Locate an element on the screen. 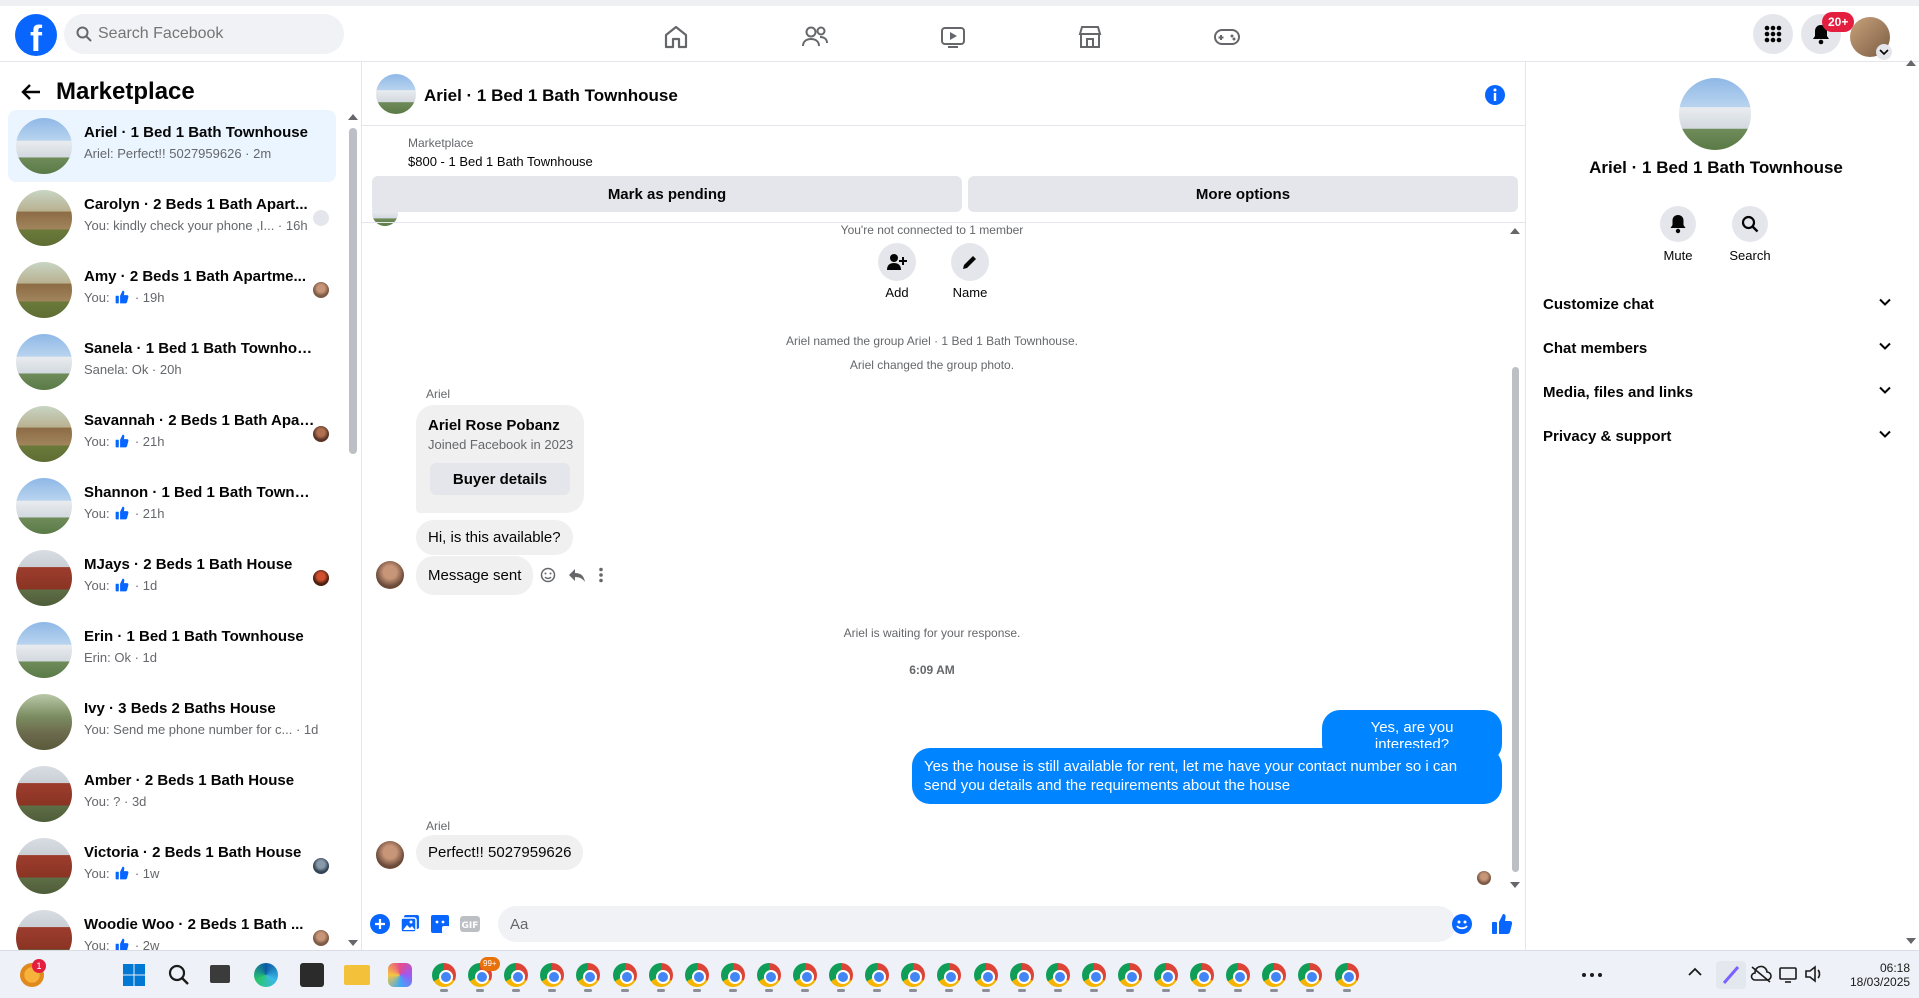  home-tab is located at coordinates (676, 37).